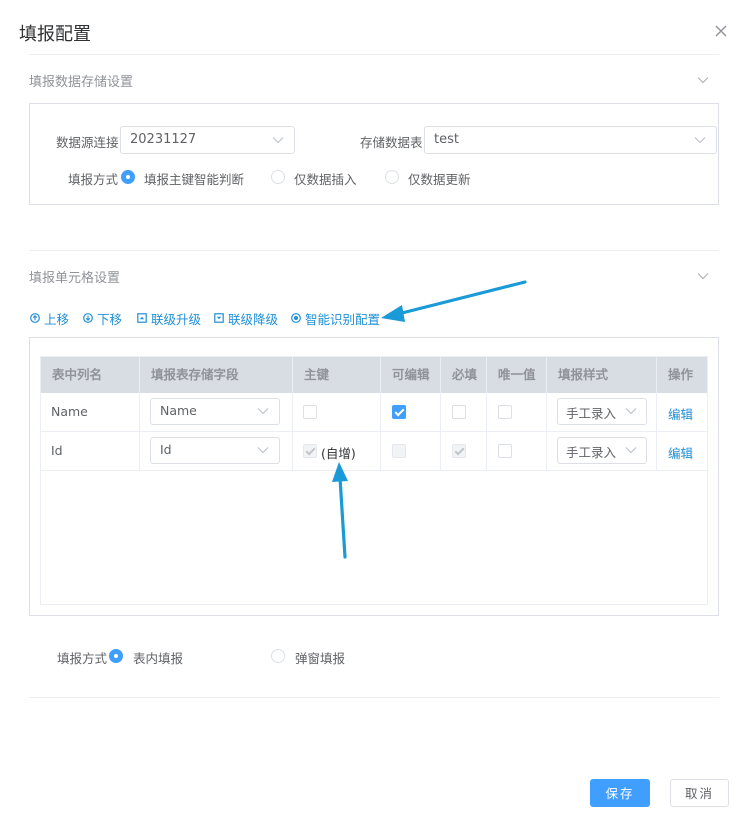  Describe the element at coordinates (57, 319) in the screenshot. I see `move-up-label: 上移` at that location.